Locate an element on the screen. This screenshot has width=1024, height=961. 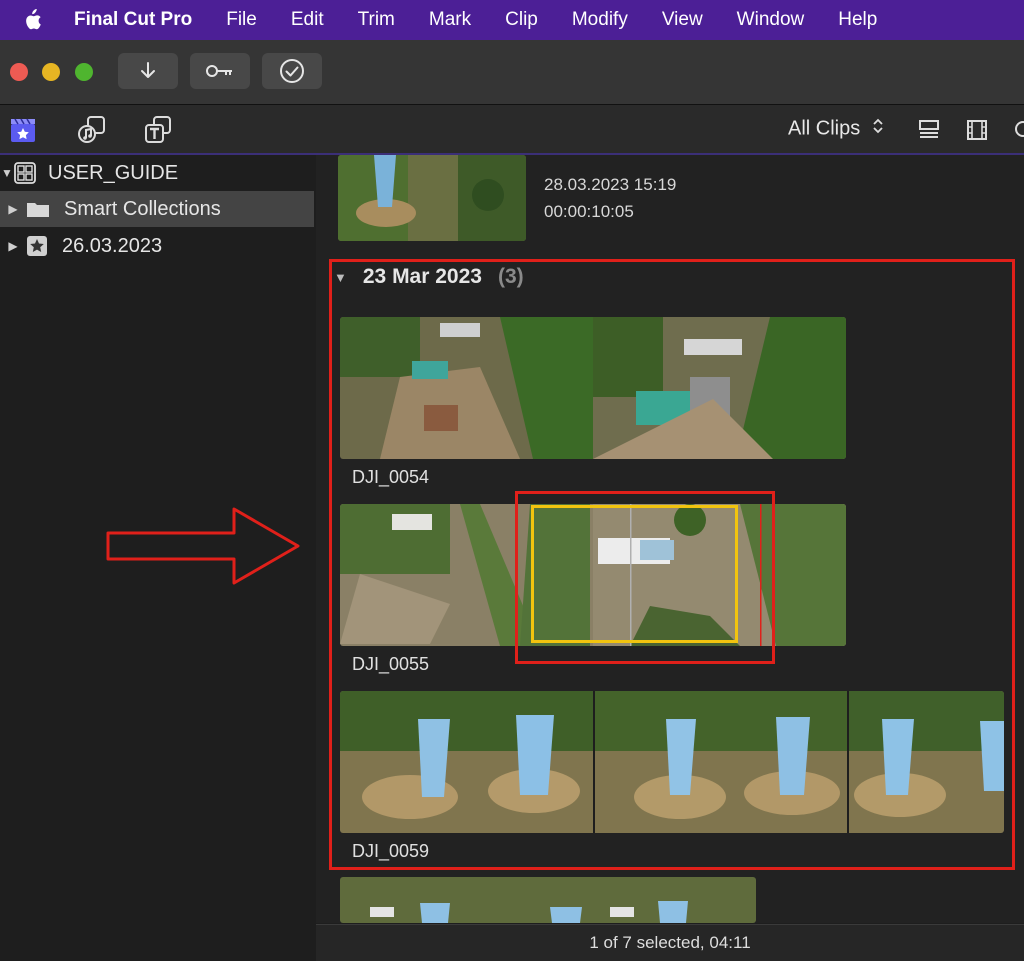
window-toolbar is located at coordinates (512, 72).